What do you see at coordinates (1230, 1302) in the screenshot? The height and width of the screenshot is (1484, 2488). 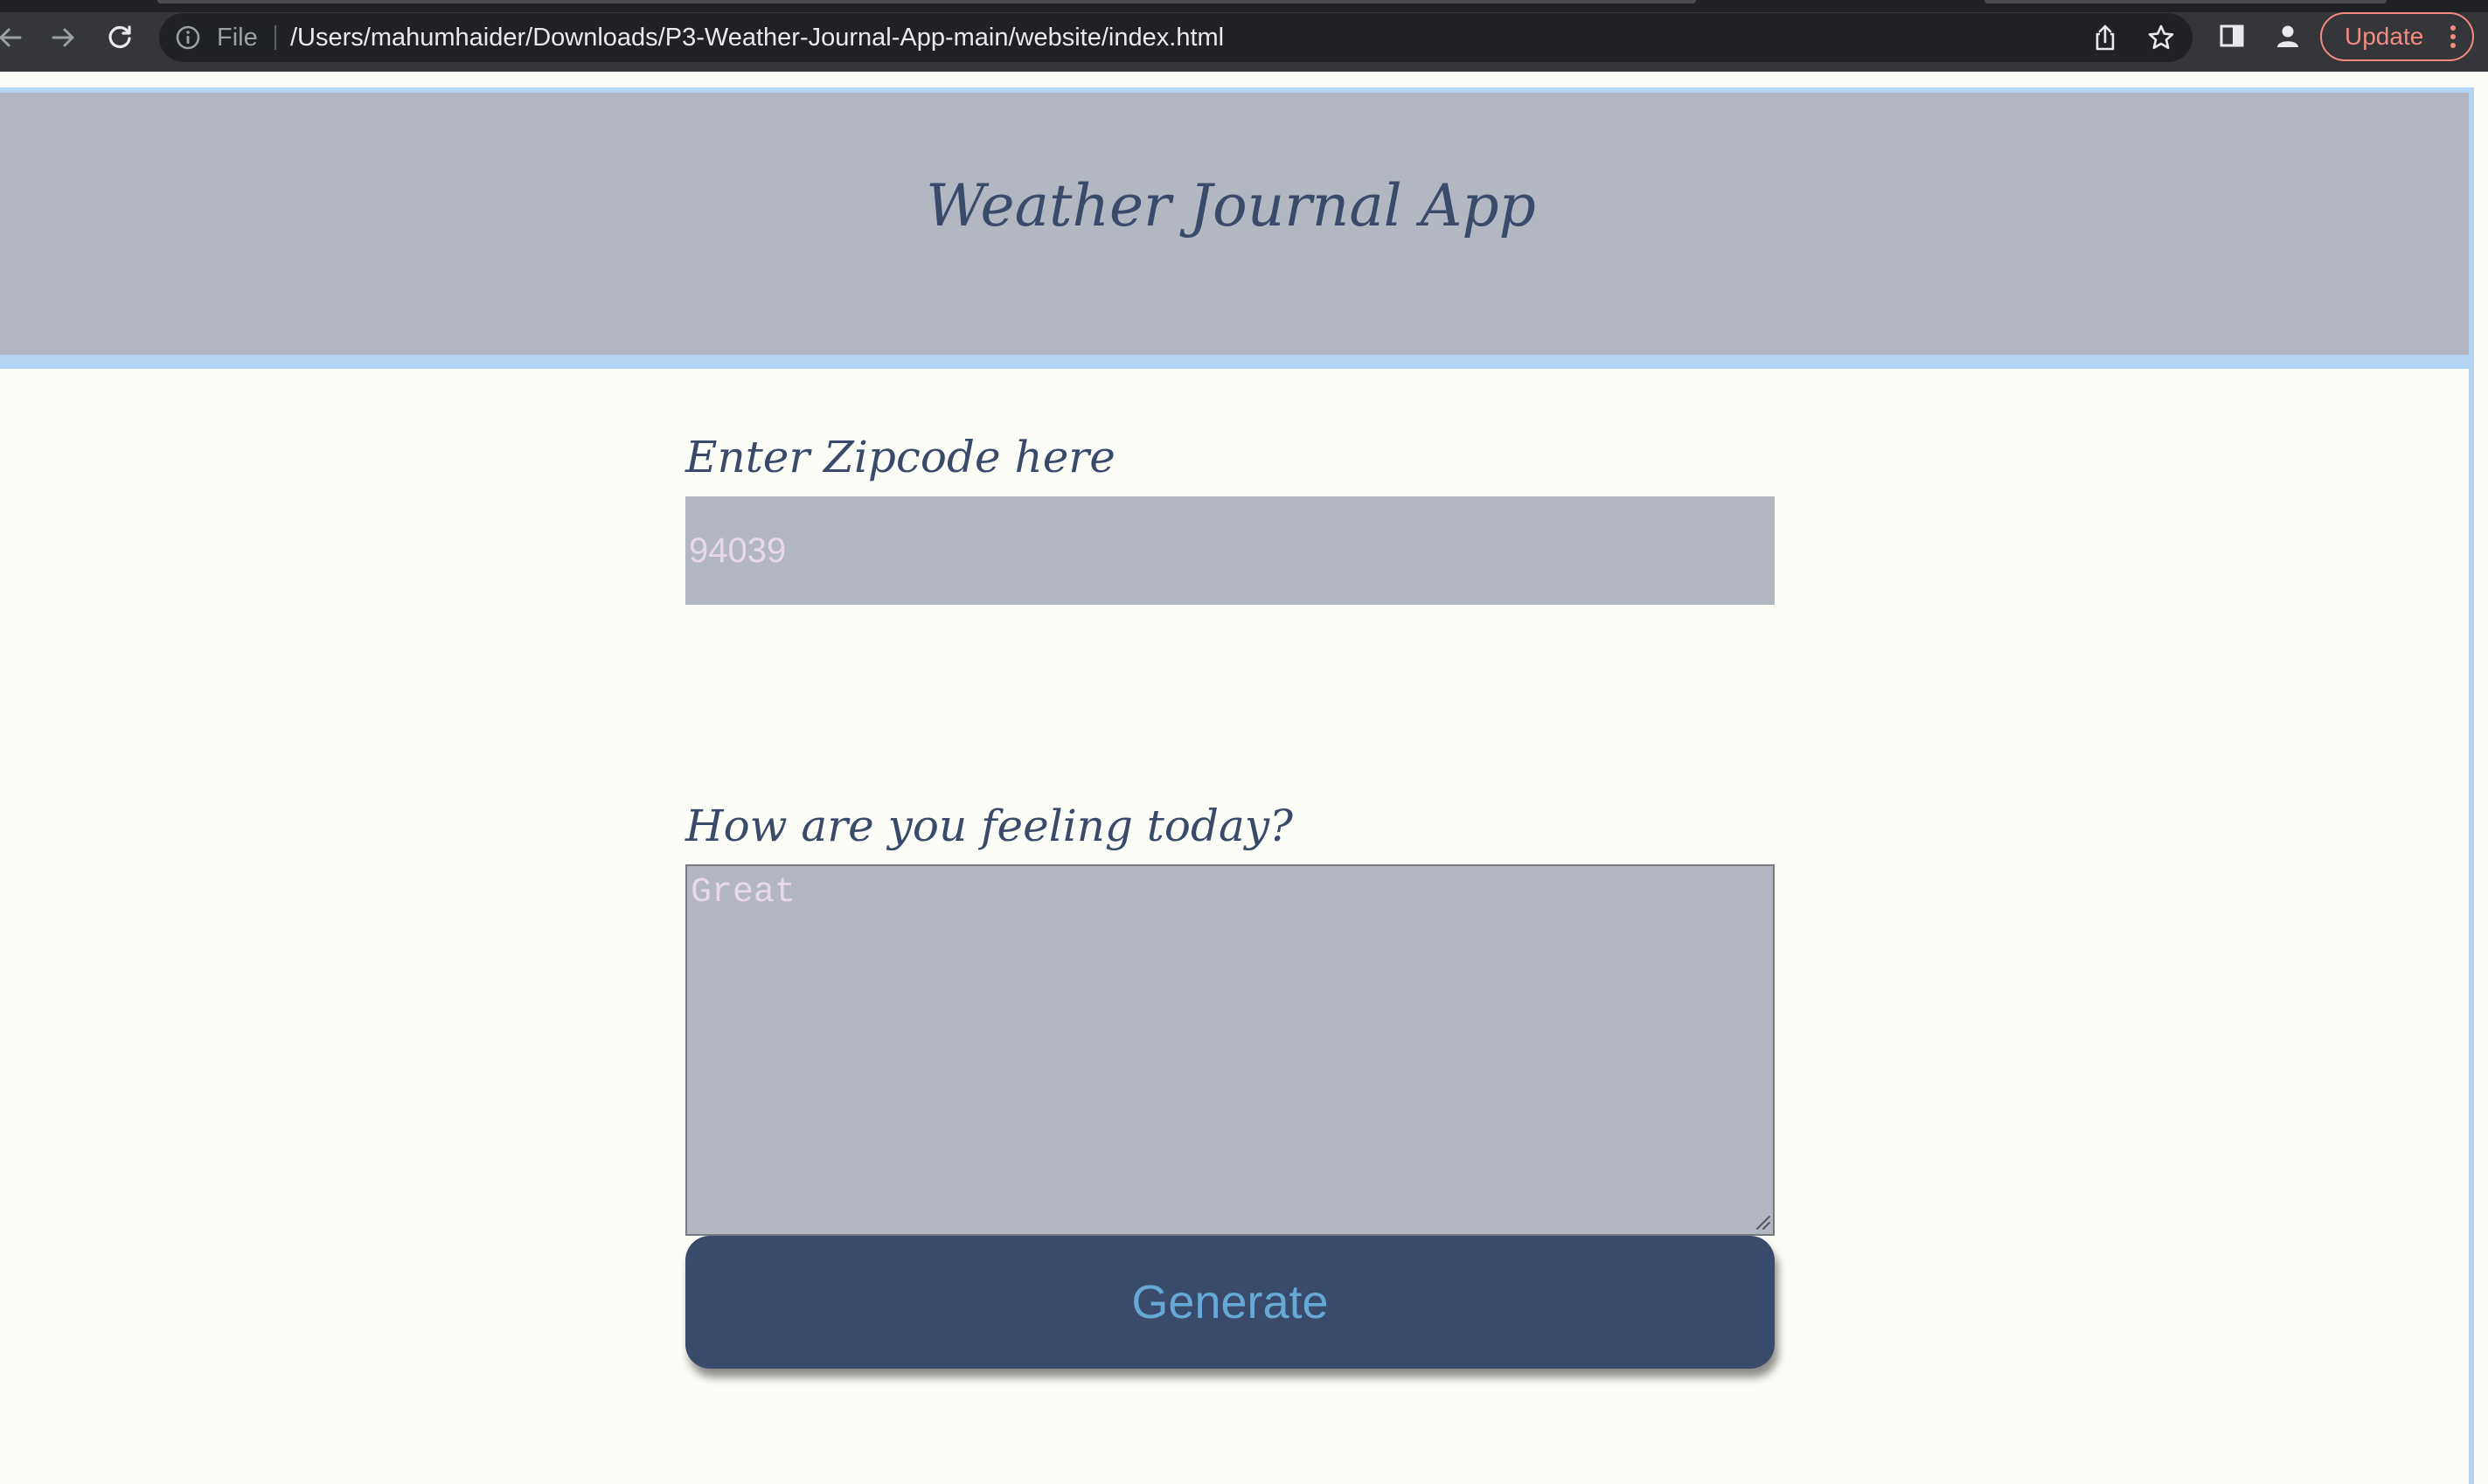 I see `generate-button: Generate` at bounding box center [1230, 1302].